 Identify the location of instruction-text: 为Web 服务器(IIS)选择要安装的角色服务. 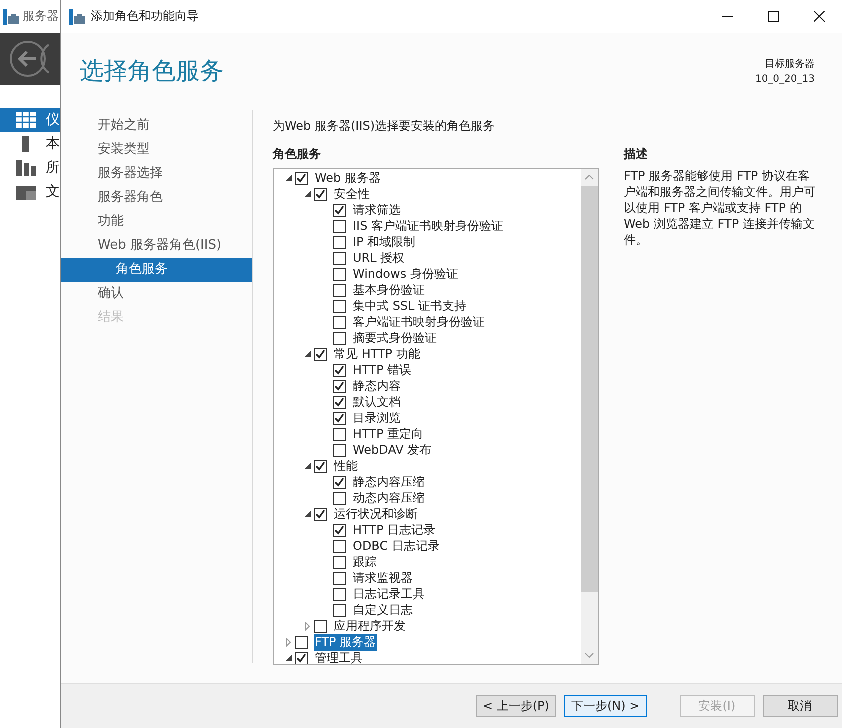
(384, 126).